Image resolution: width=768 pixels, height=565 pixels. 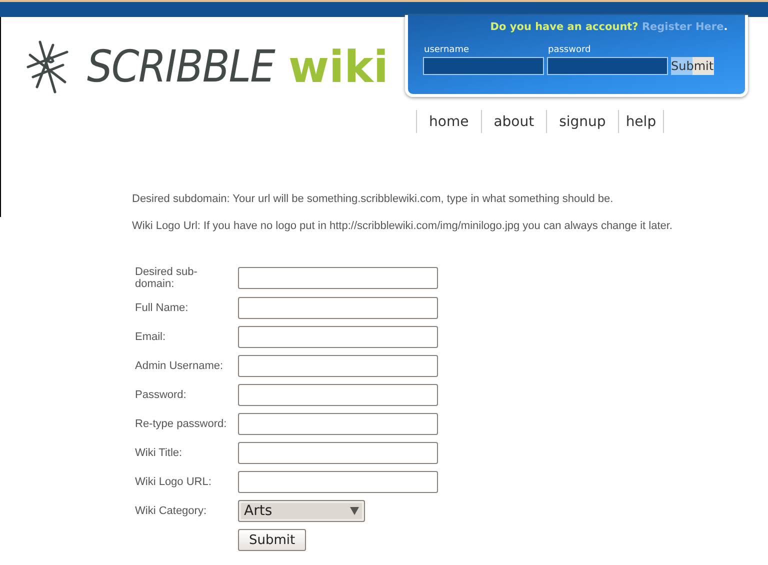 What do you see at coordinates (641, 121) in the screenshot?
I see `nav-link: help` at bounding box center [641, 121].